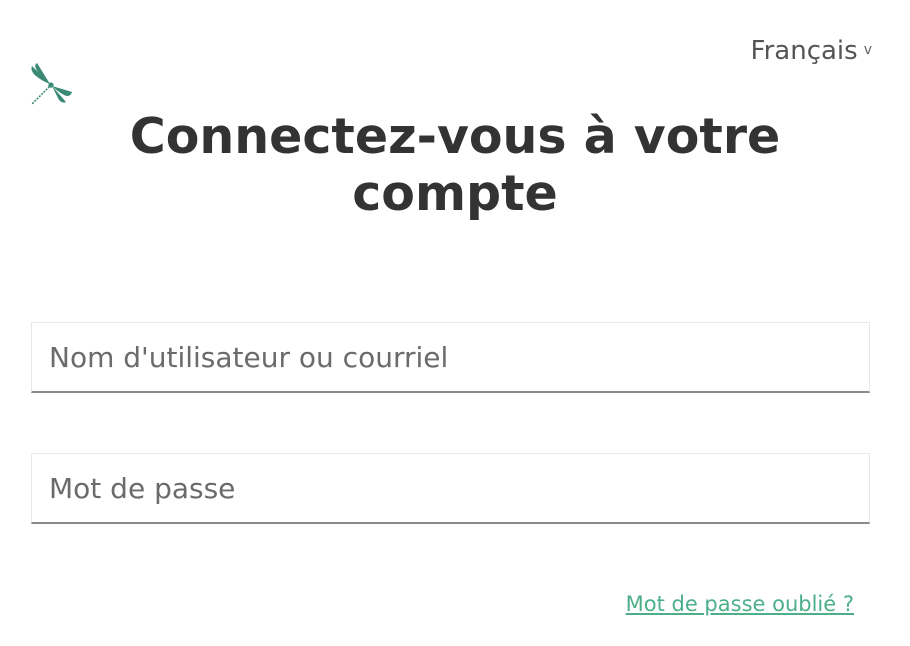 This screenshot has height=646, width=910. What do you see at coordinates (51, 85) in the screenshot?
I see `dragonfly-icon` at bounding box center [51, 85].